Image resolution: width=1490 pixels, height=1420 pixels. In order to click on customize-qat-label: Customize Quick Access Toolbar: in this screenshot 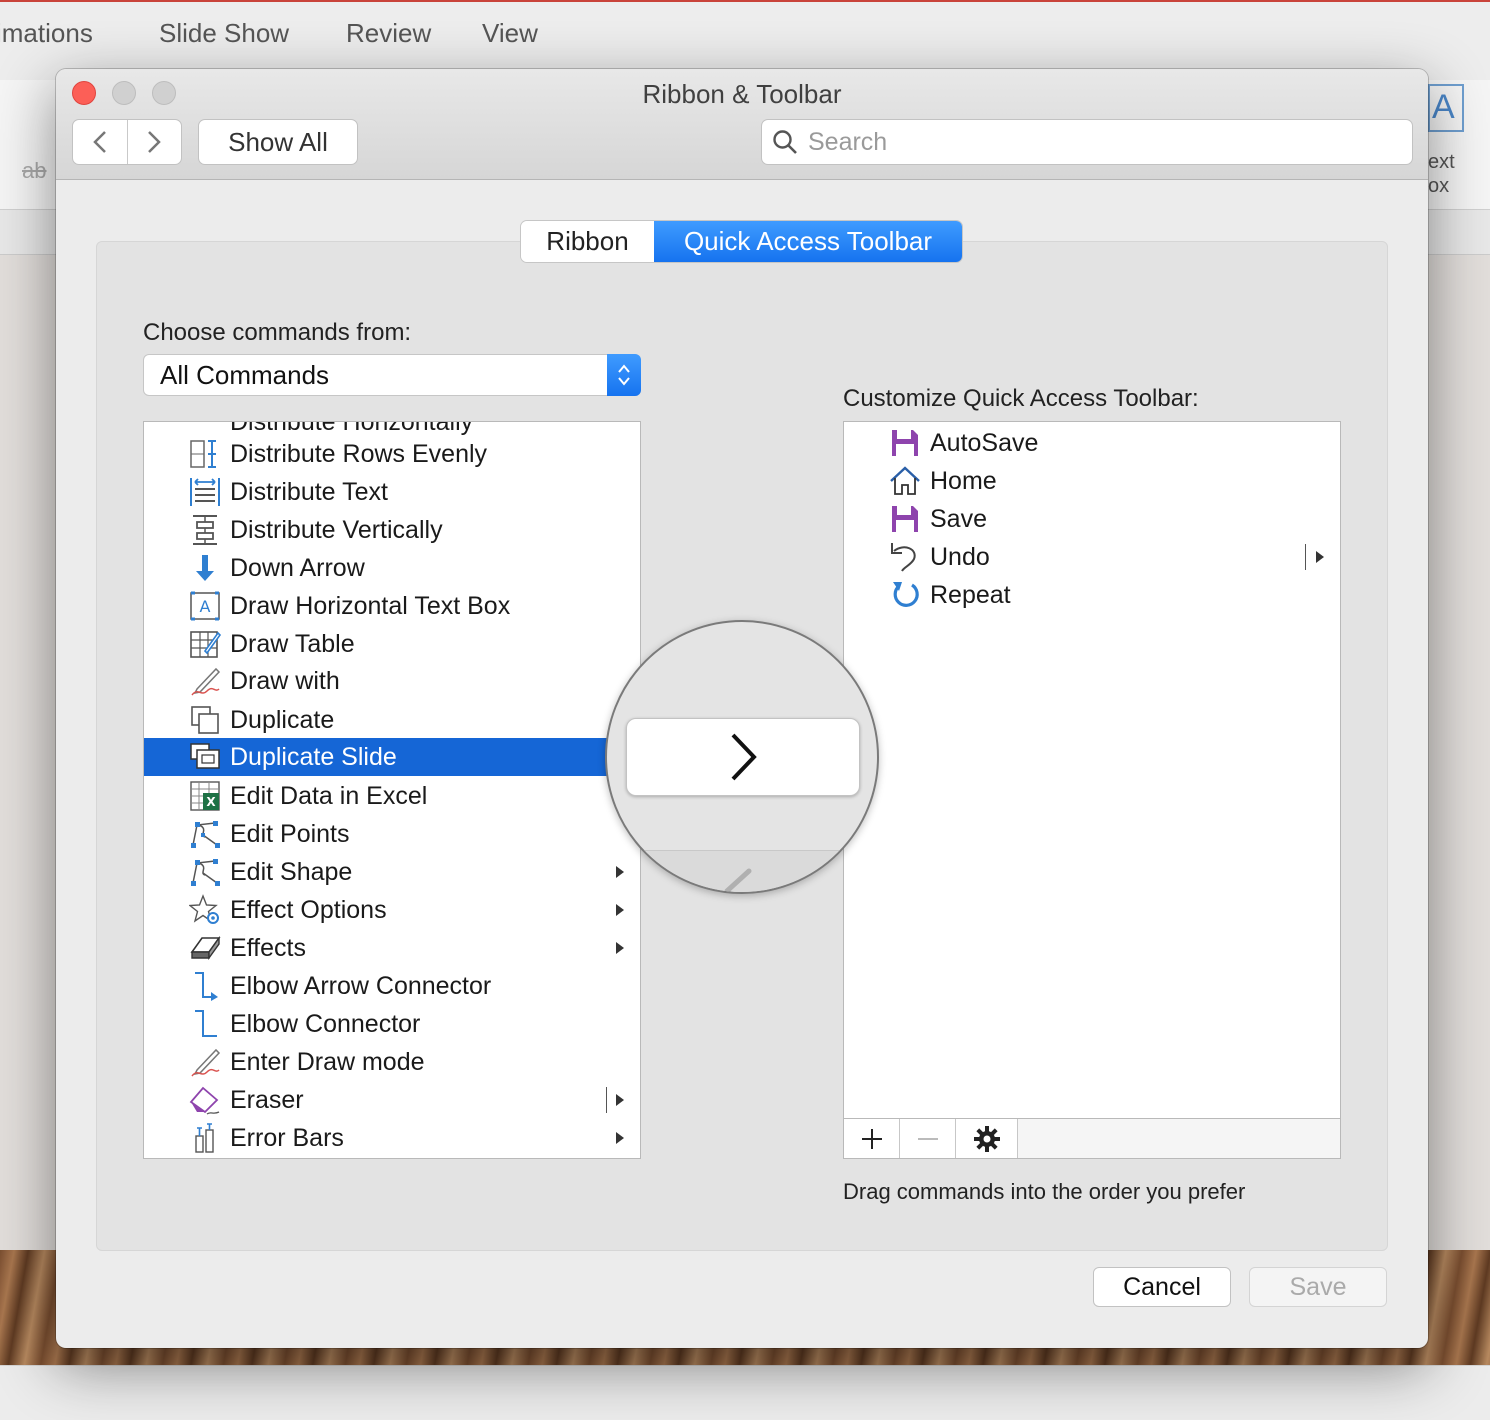, I will do `click(1021, 398)`.